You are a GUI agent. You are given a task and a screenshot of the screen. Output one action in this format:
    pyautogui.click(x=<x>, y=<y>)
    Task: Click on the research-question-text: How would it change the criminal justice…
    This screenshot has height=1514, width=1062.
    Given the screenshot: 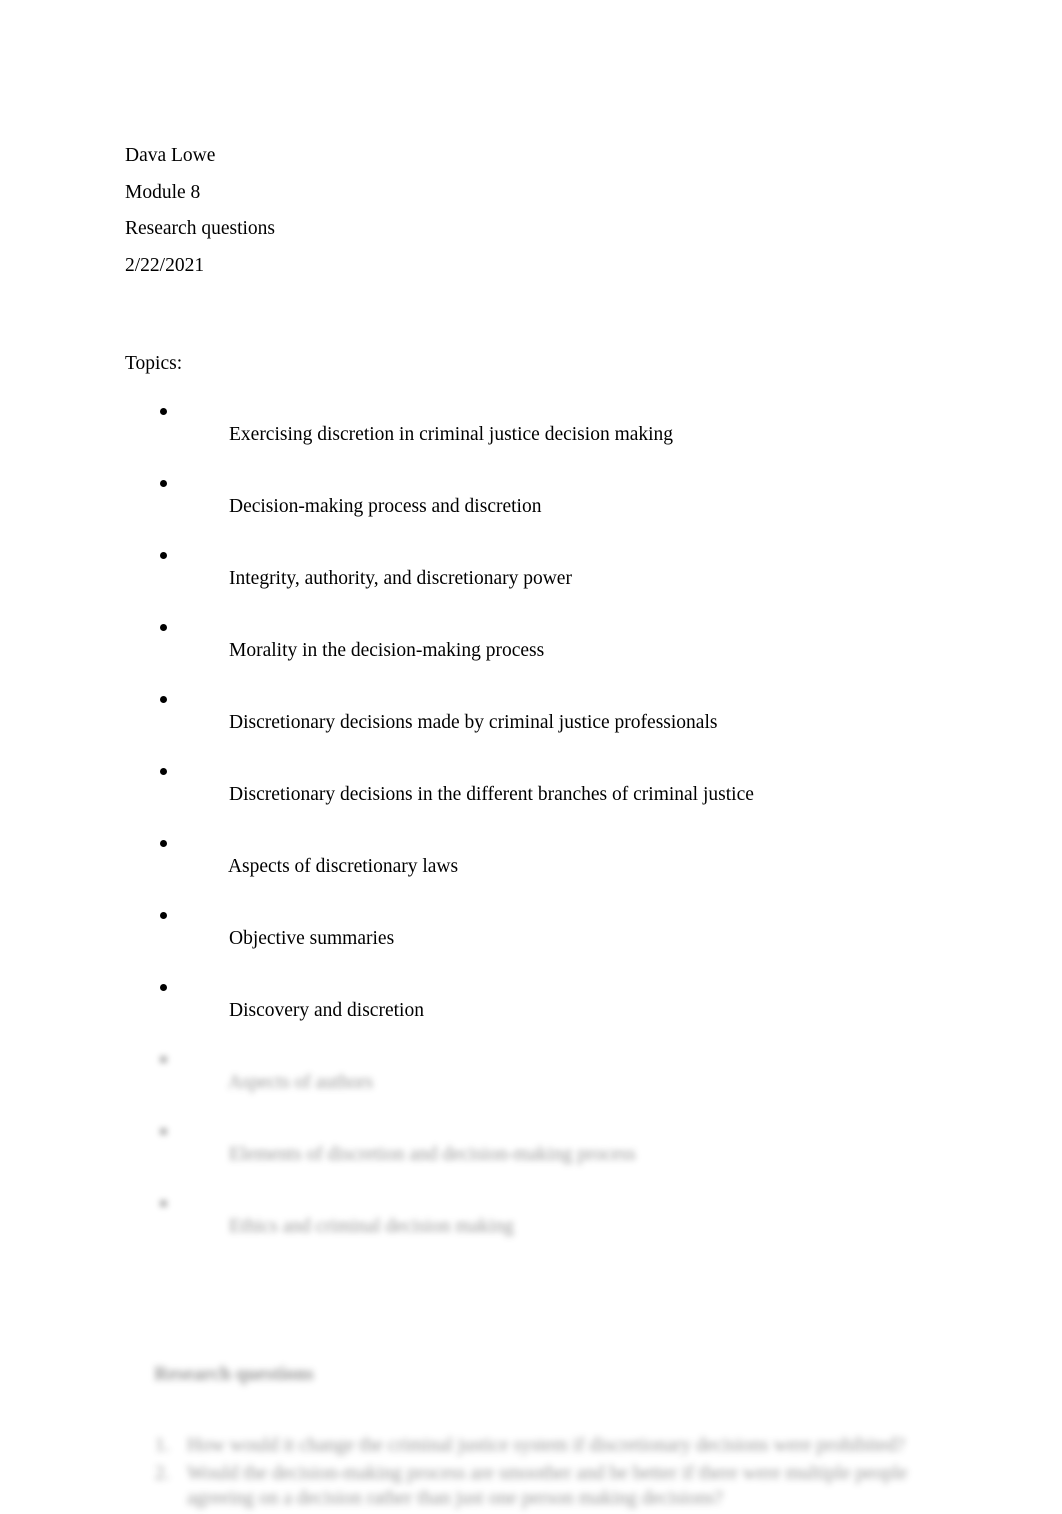 What is the action you would take?
    pyautogui.click(x=546, y=1445)
    